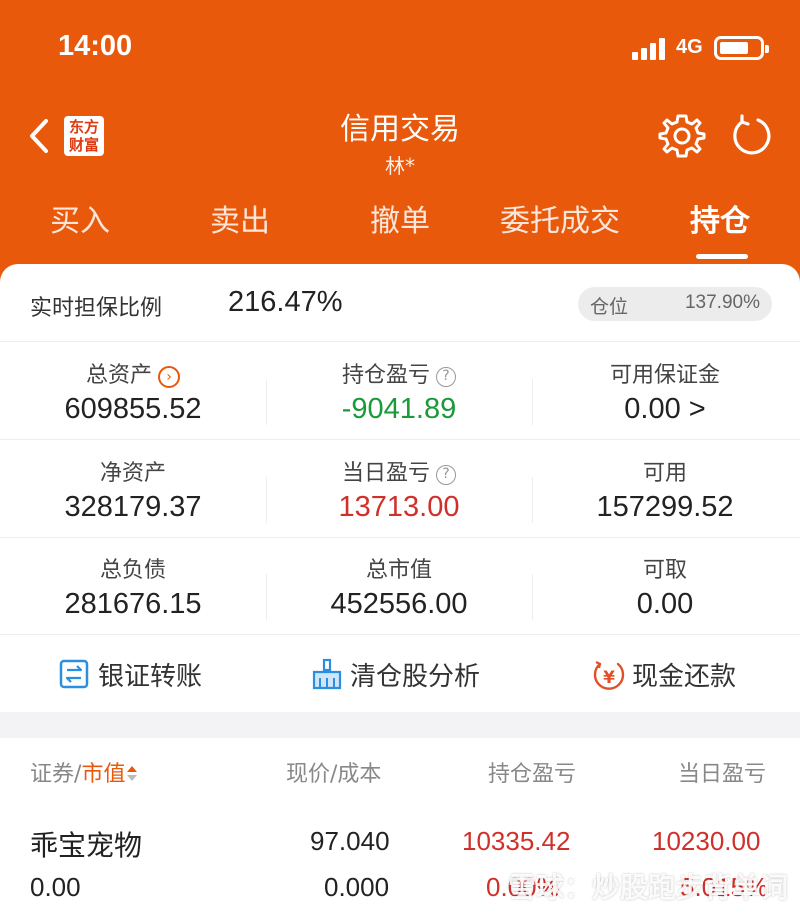  What do you see at coordinates (96, 308) in the screenshot?
I see `ratio-label: 实时担保比例` at bounding box center [96, 308].